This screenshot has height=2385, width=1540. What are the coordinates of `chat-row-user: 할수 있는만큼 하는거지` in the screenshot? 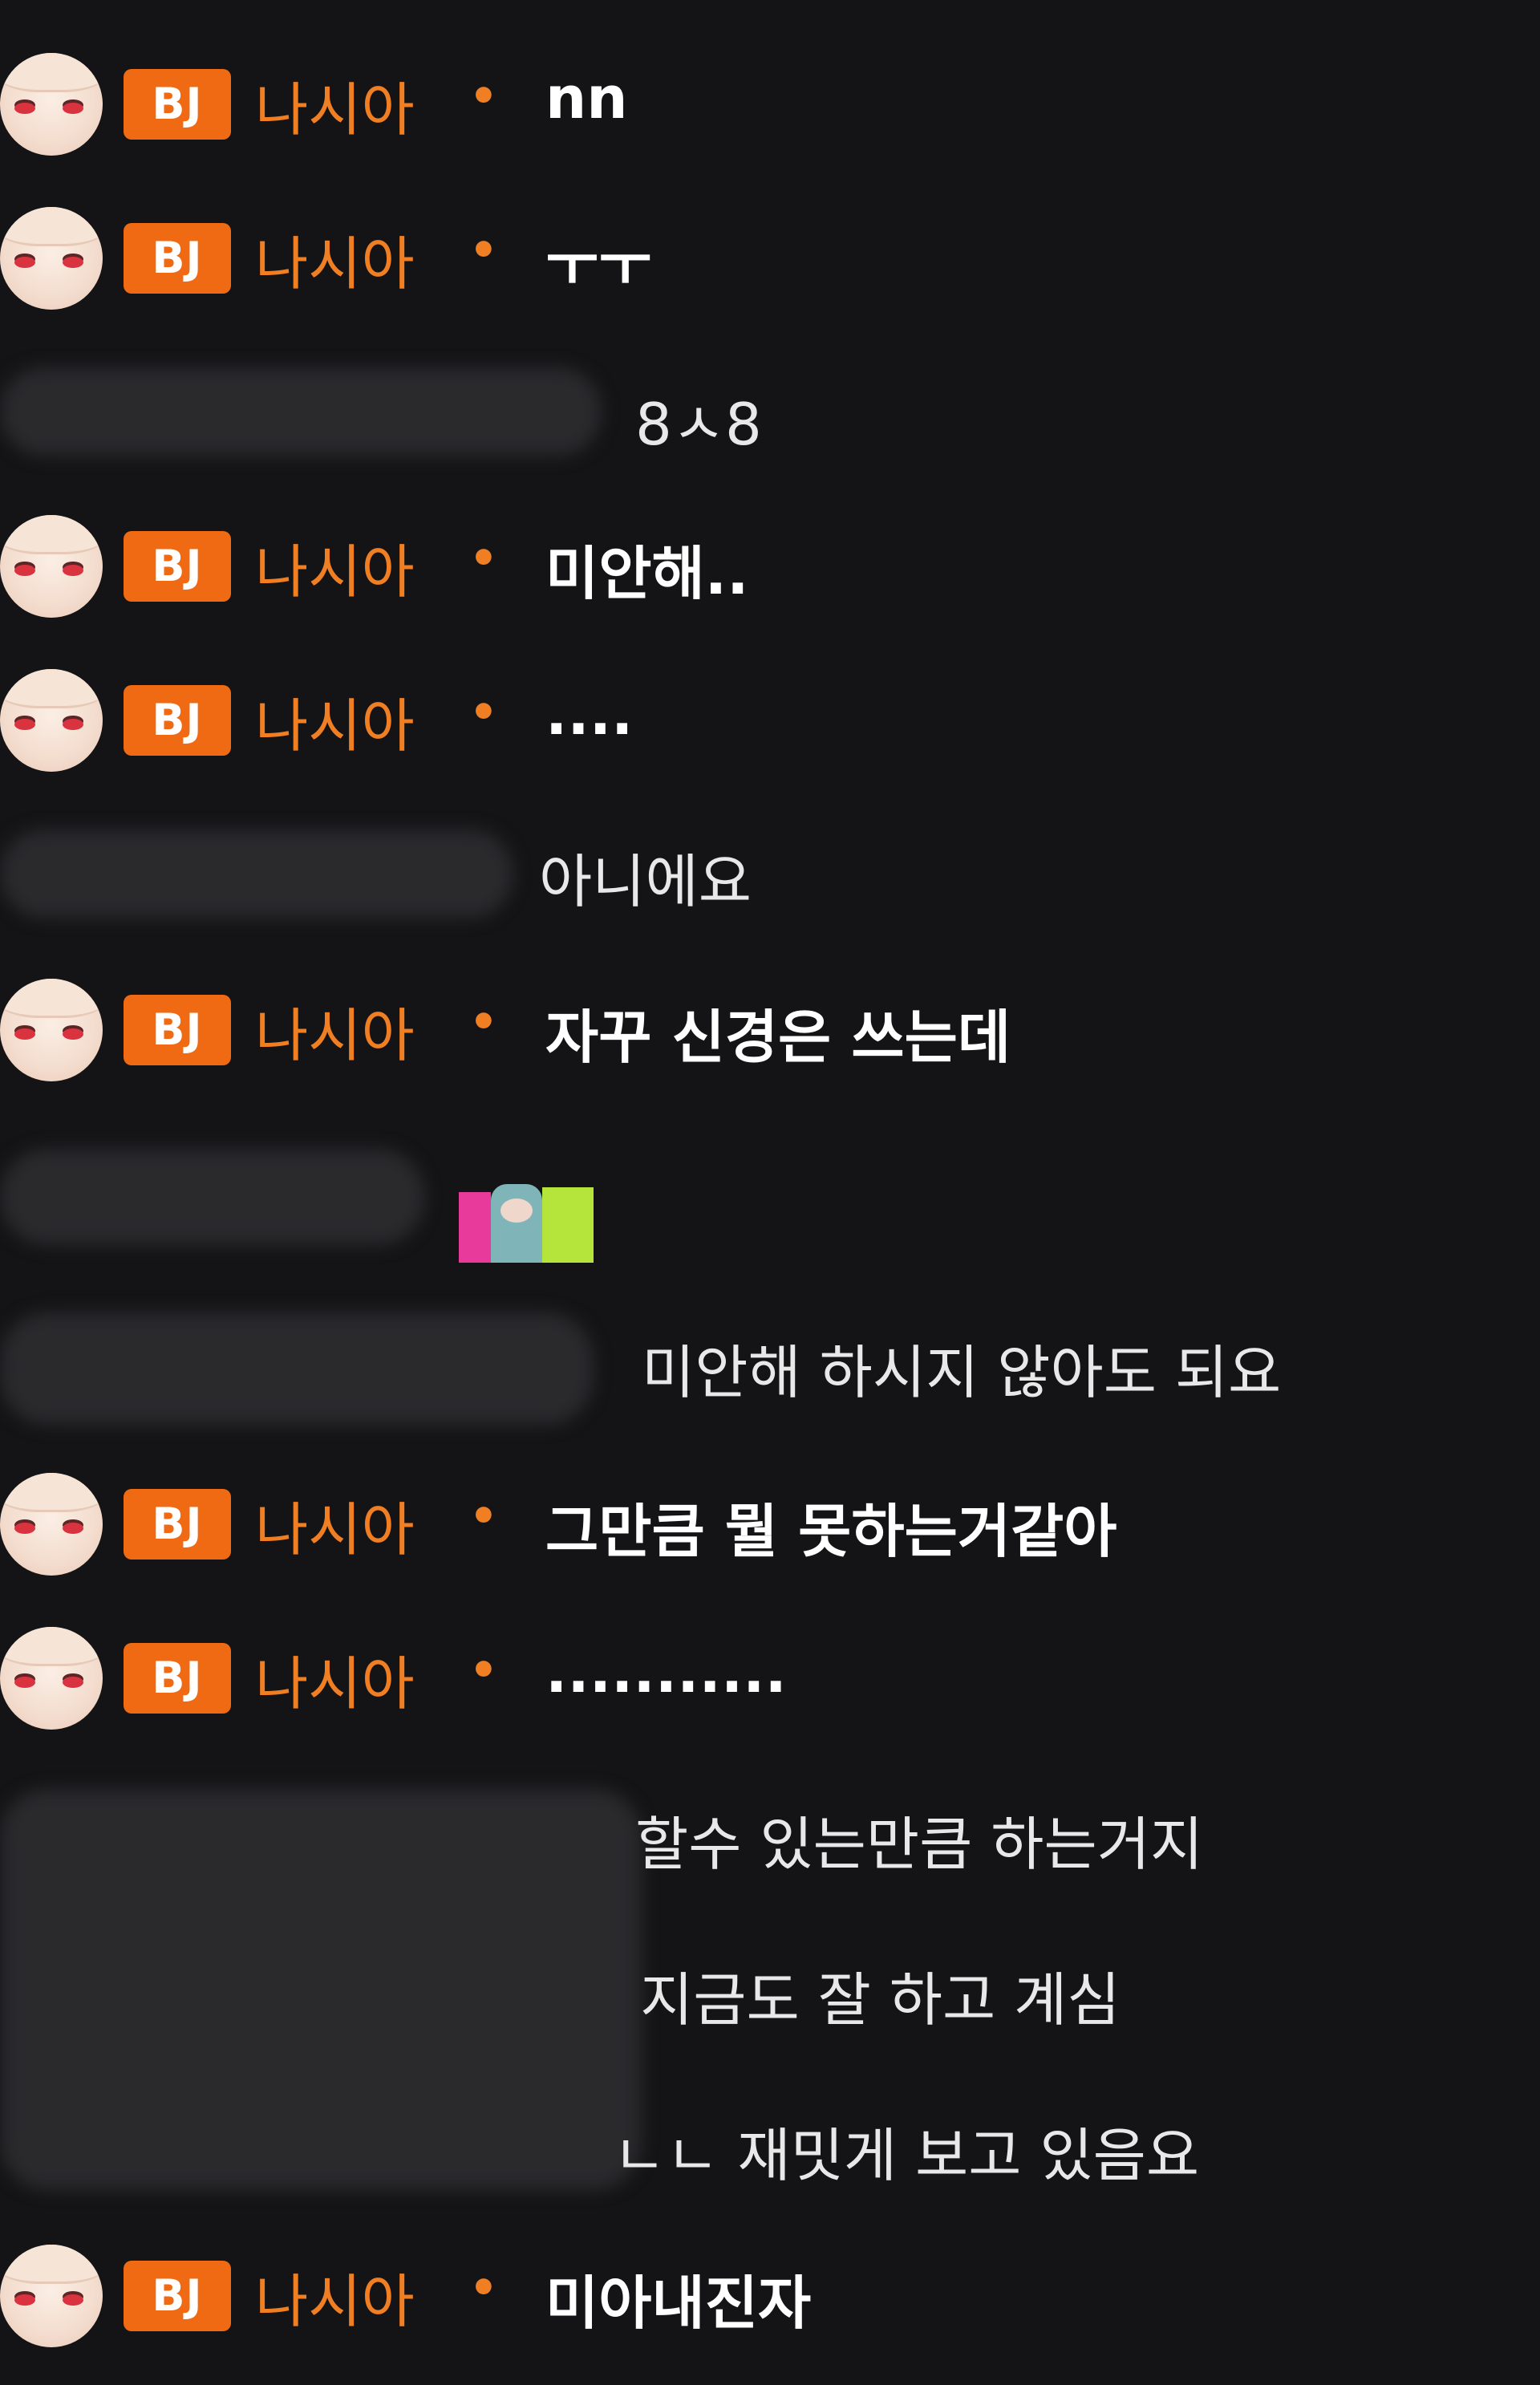 It's located at (770, 1858).